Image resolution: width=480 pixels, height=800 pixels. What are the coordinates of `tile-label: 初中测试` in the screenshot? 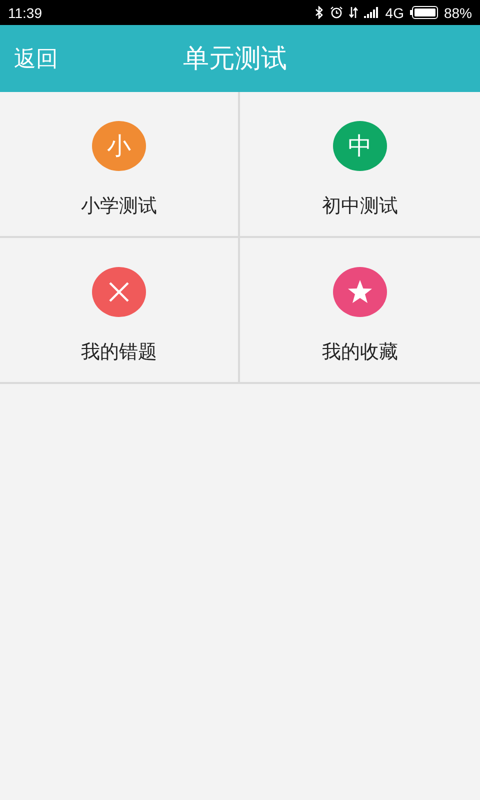 It's located at (360, 206).